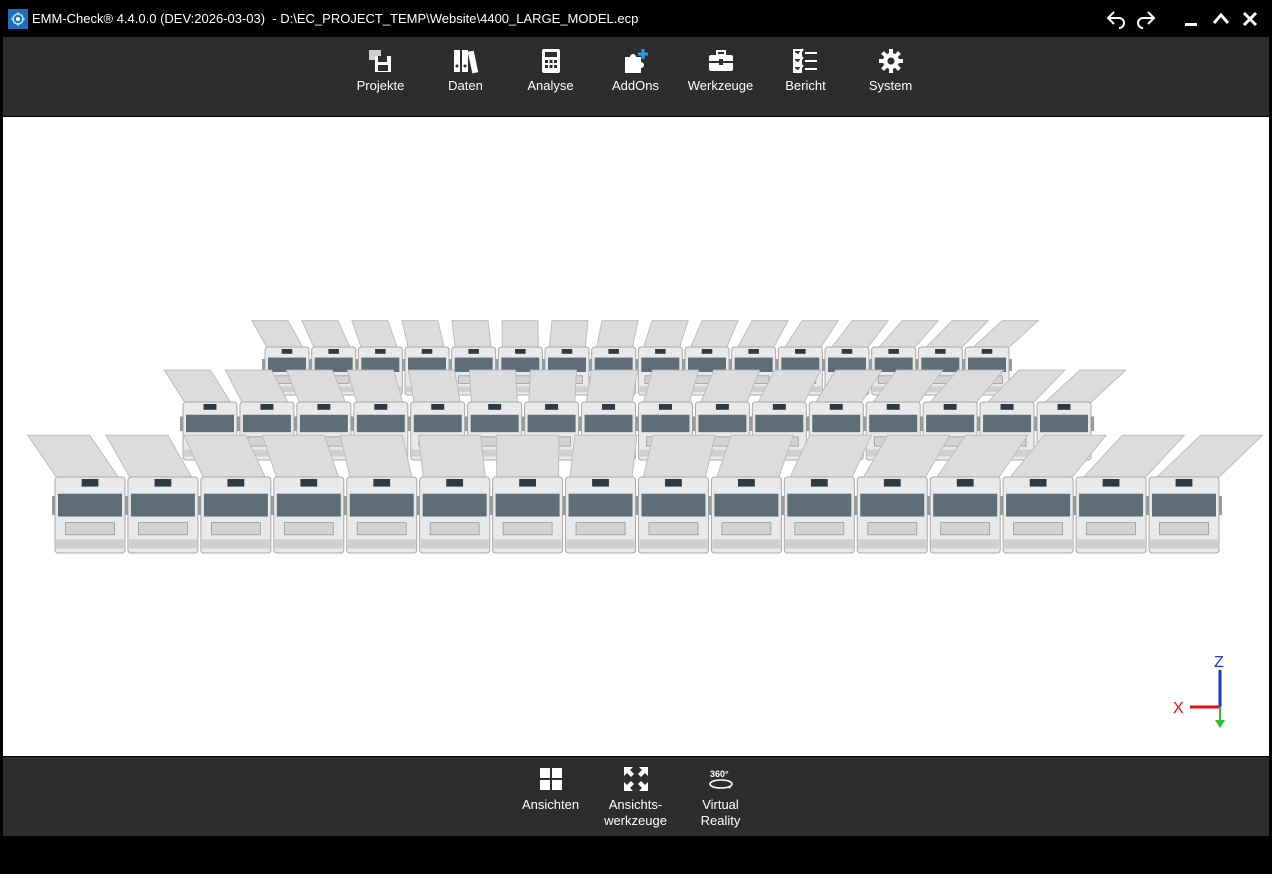  I want to click on binders-icon, so click(465, 62).